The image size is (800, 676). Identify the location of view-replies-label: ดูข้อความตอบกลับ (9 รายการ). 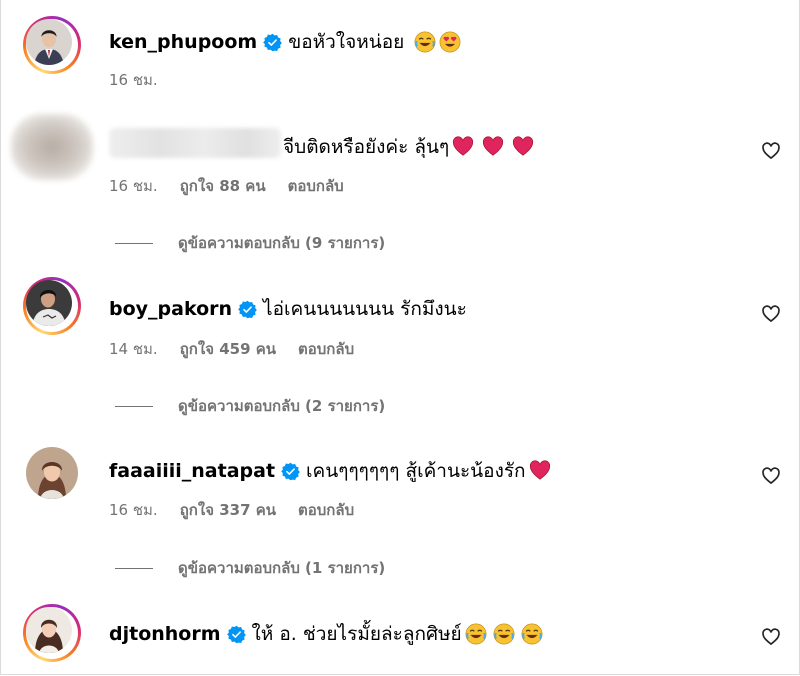
(282, 243).